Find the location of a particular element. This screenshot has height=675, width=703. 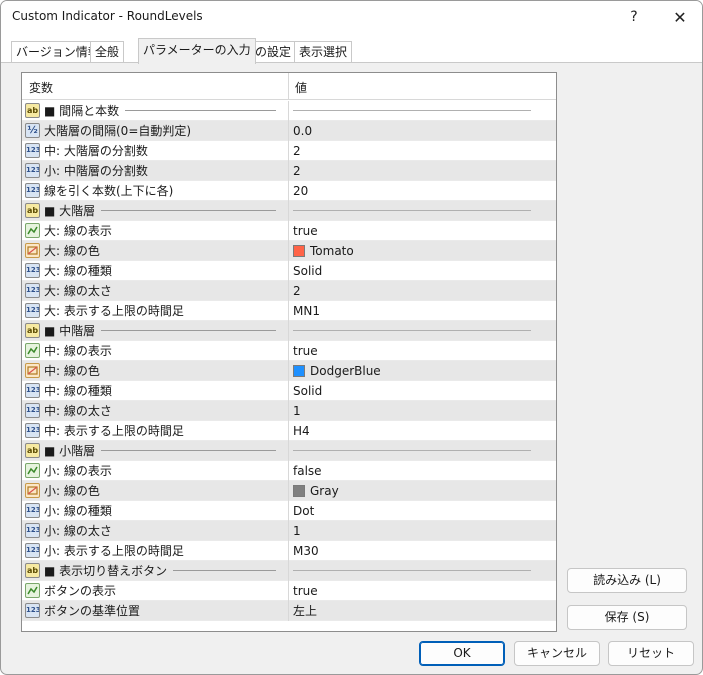

parameter-value-text: 1 is located at coordinates (297, 531).